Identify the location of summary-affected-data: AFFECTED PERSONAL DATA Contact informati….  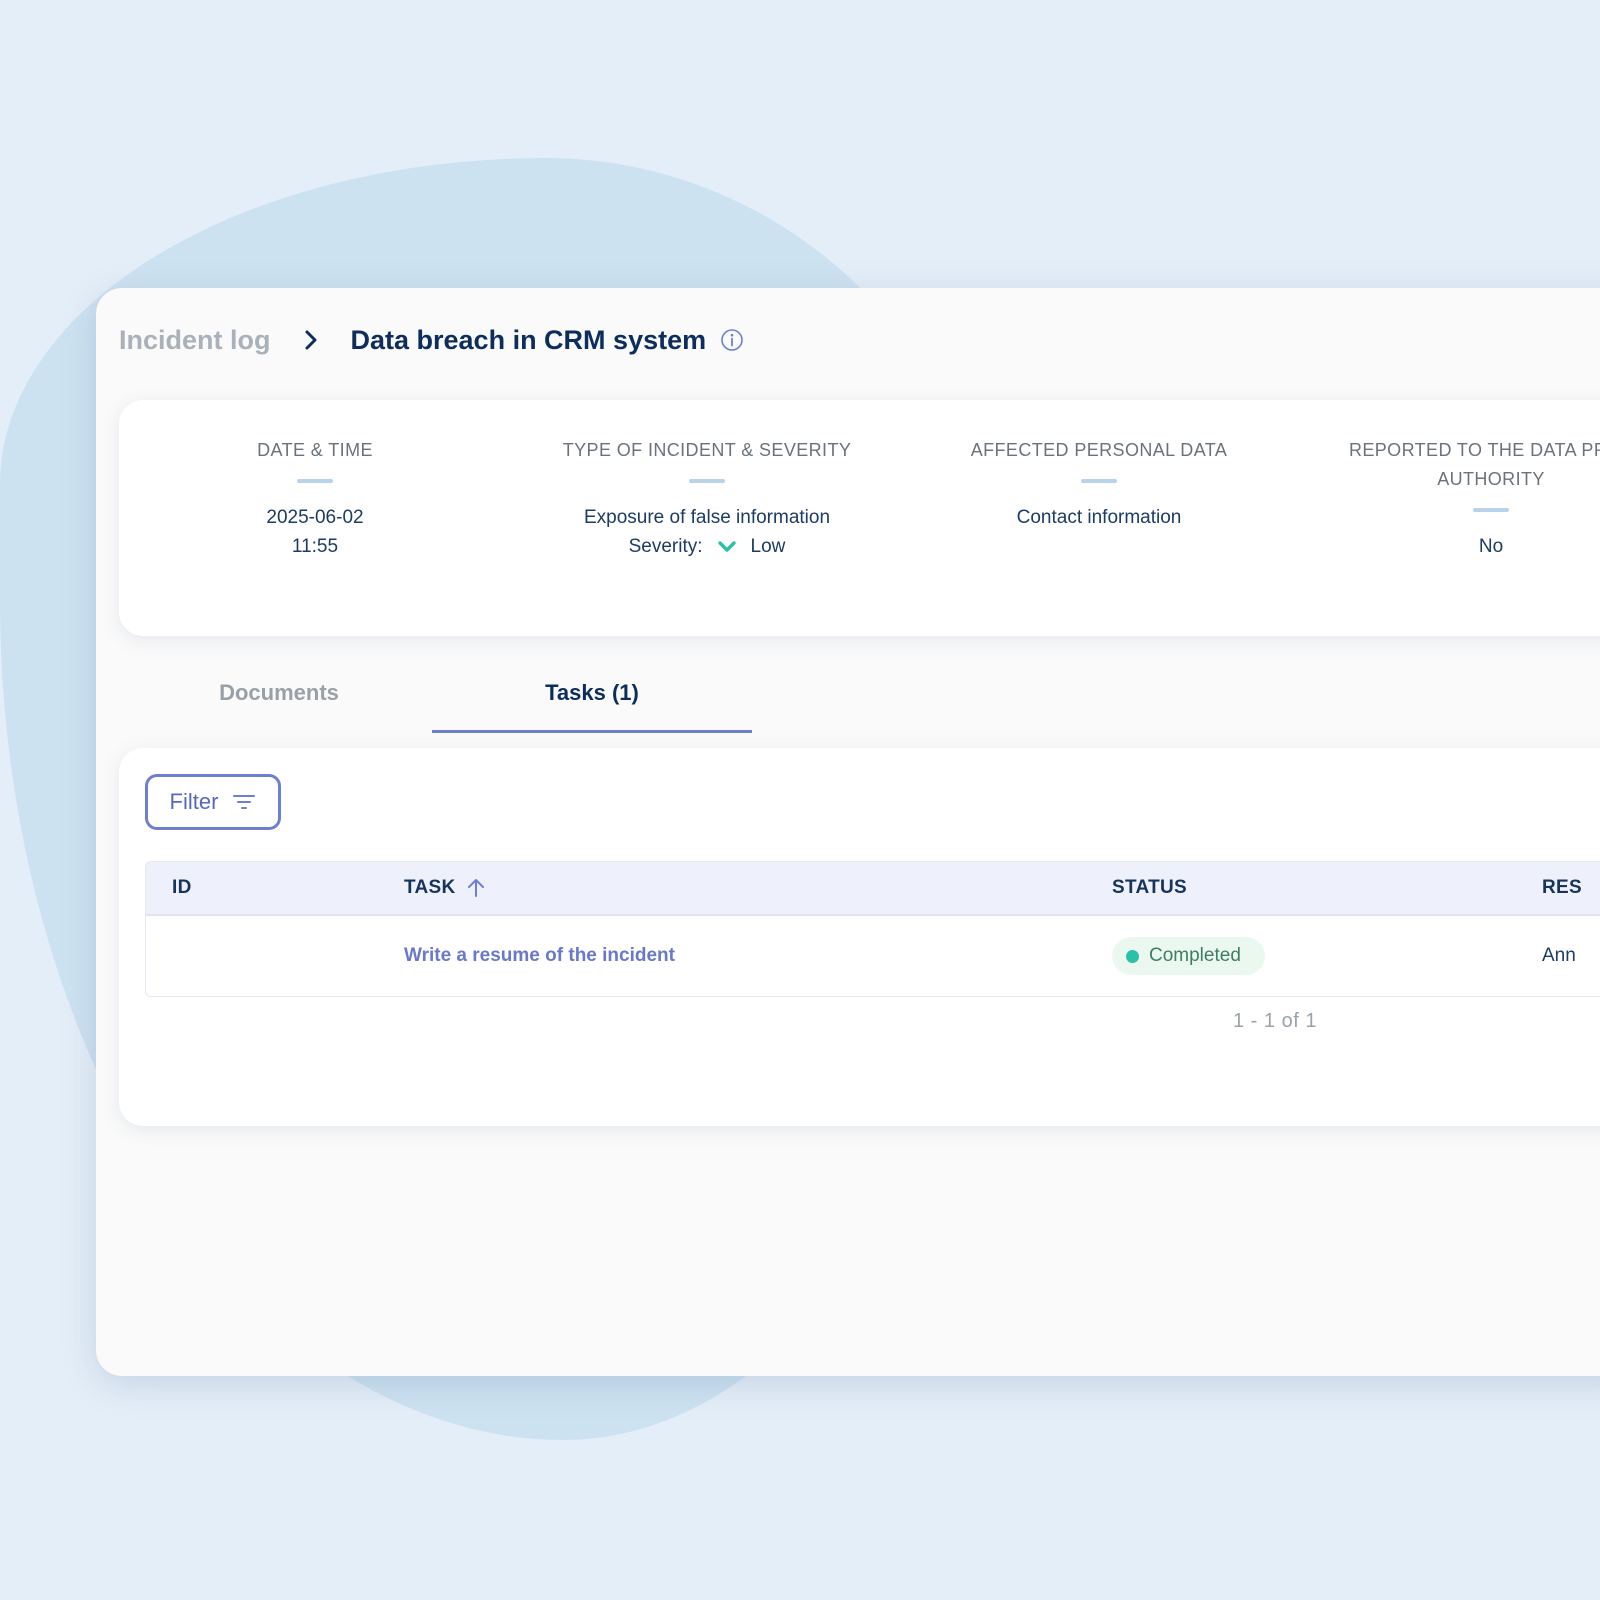
(1099, 484).